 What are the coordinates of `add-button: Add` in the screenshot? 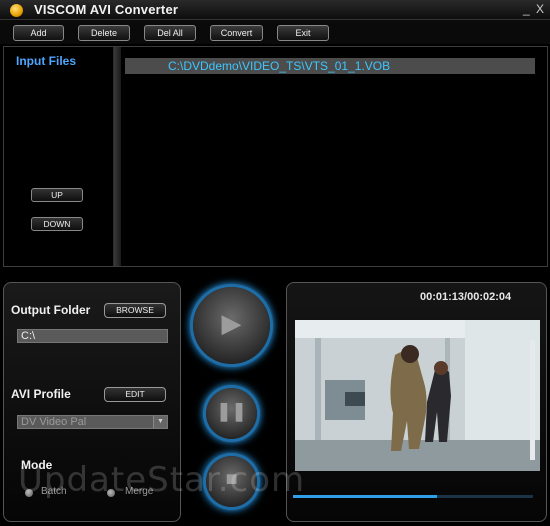 It's located at (38, 33).